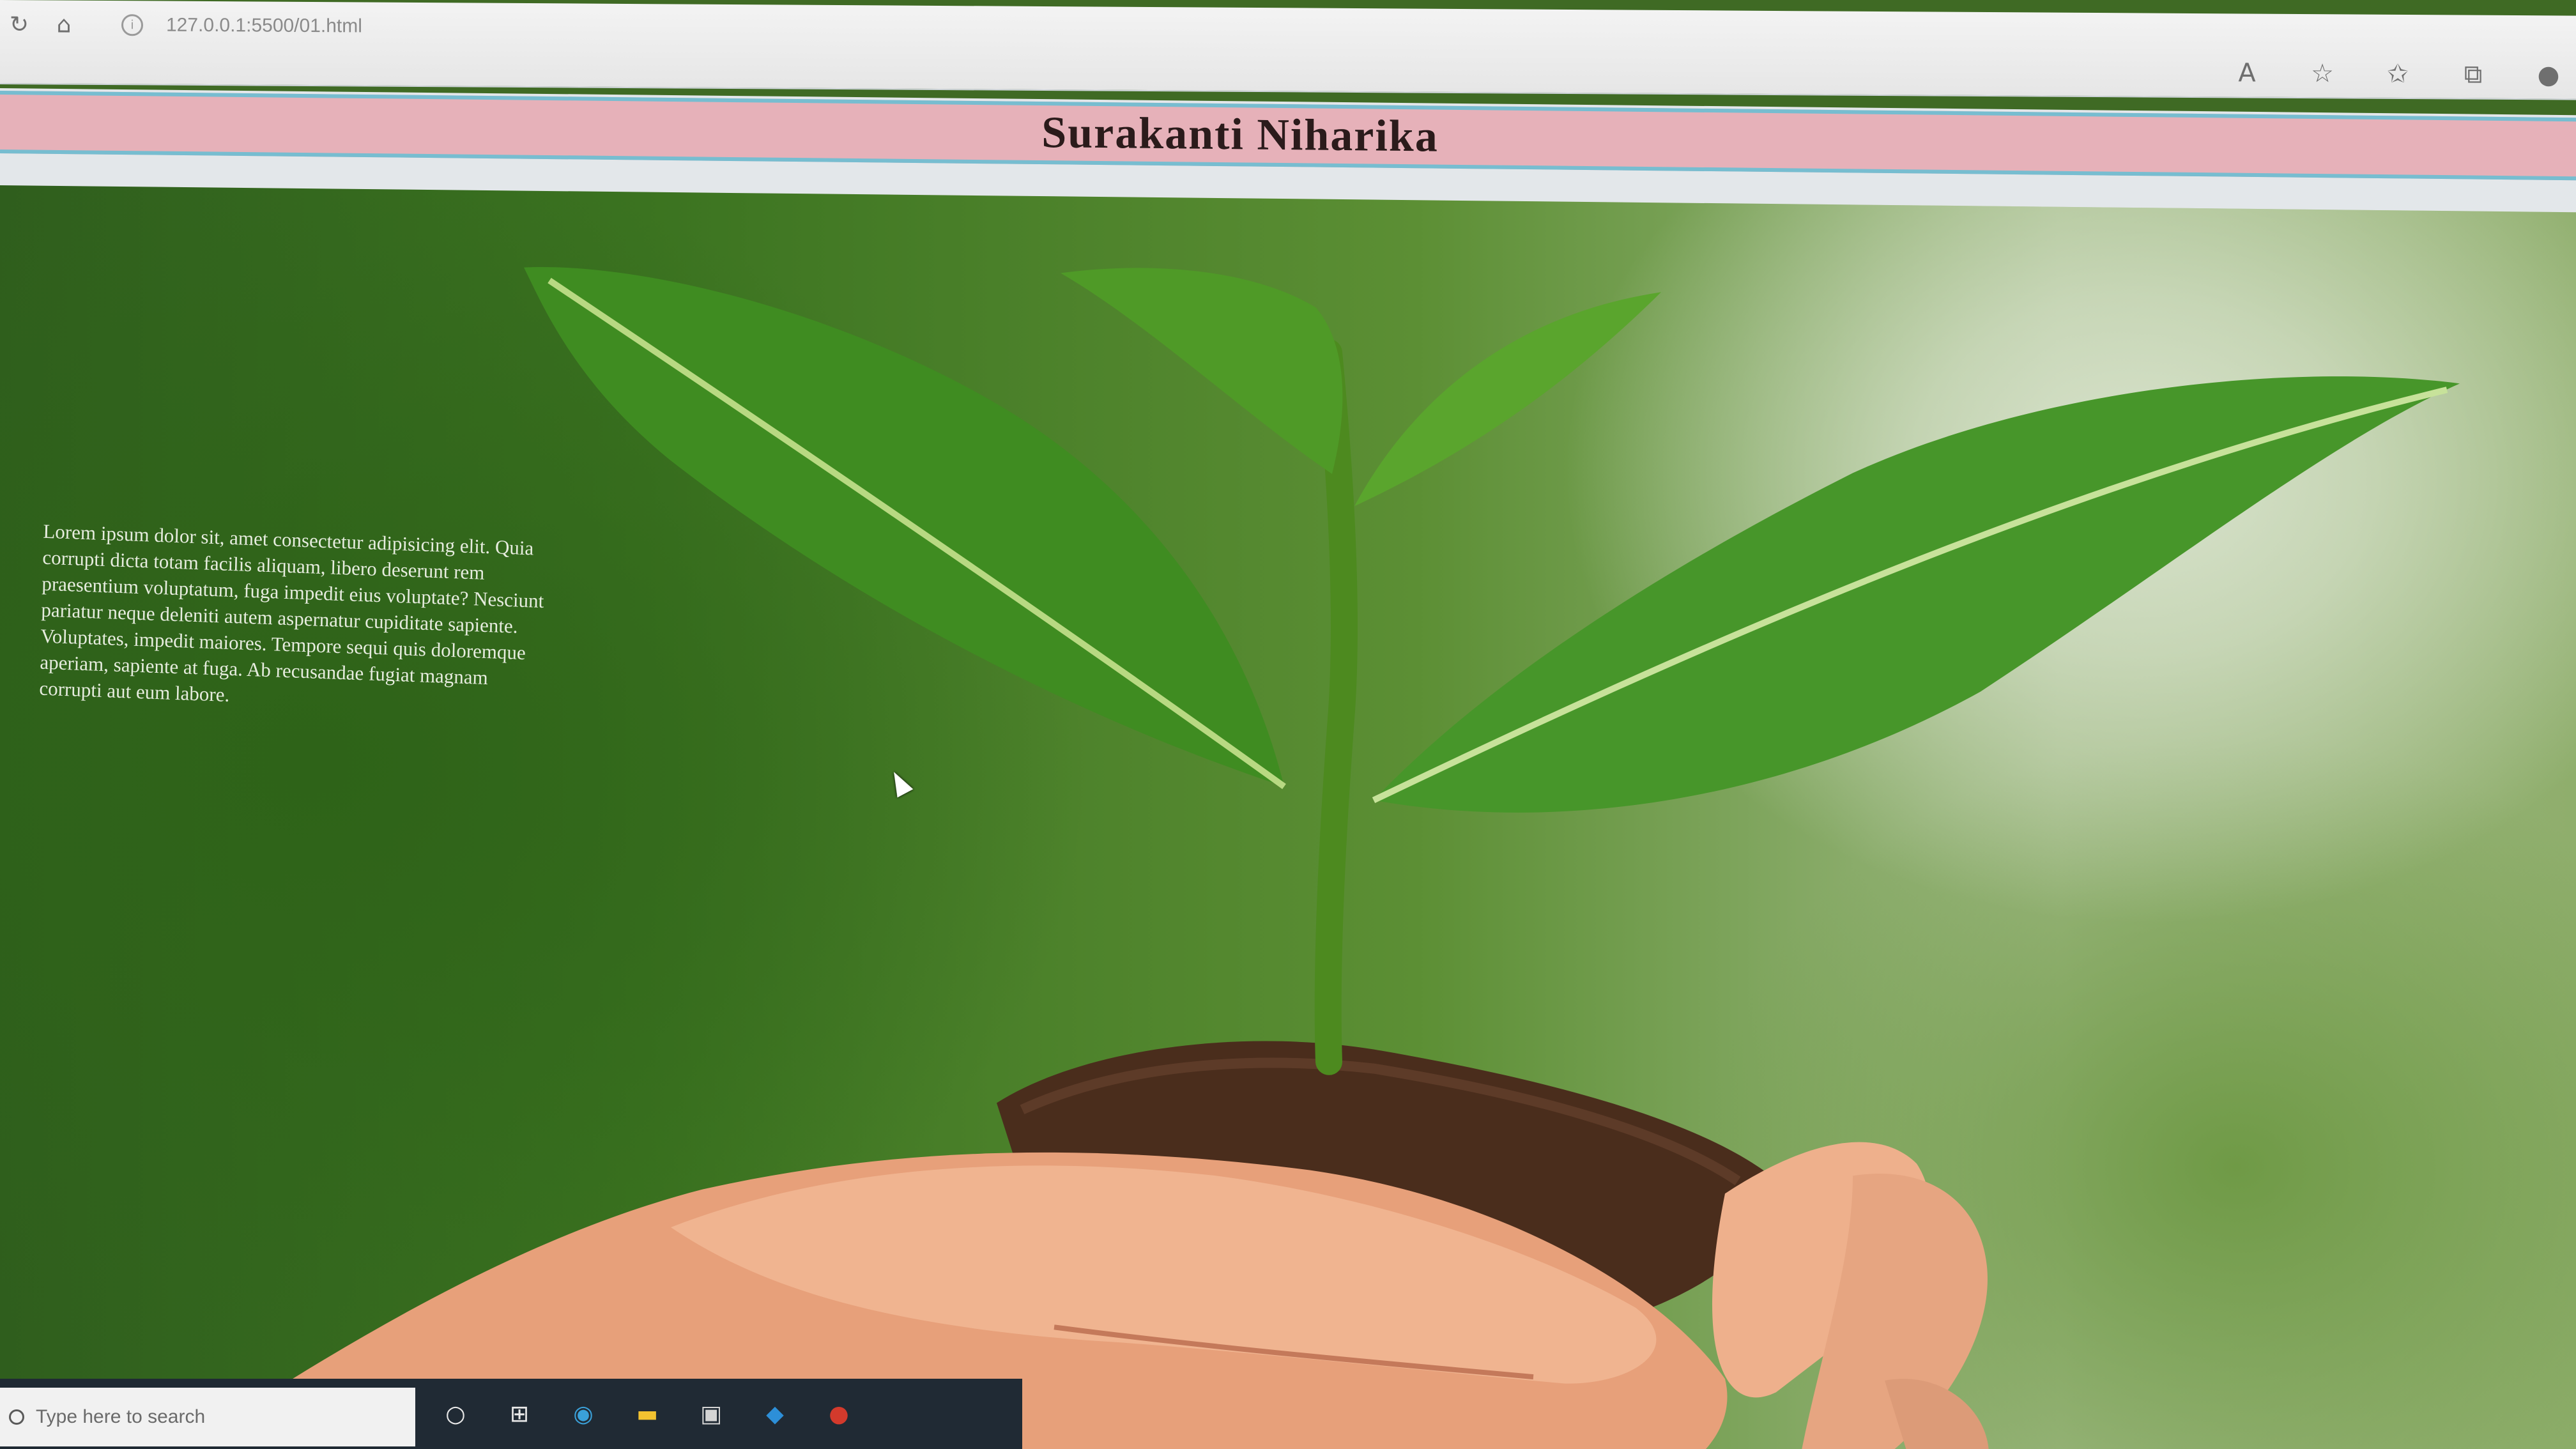  I want to click on taskbar: Type here to search ○ ⊞ ◉ ▬ ▣ ◆ ●, so click(511, 1414).